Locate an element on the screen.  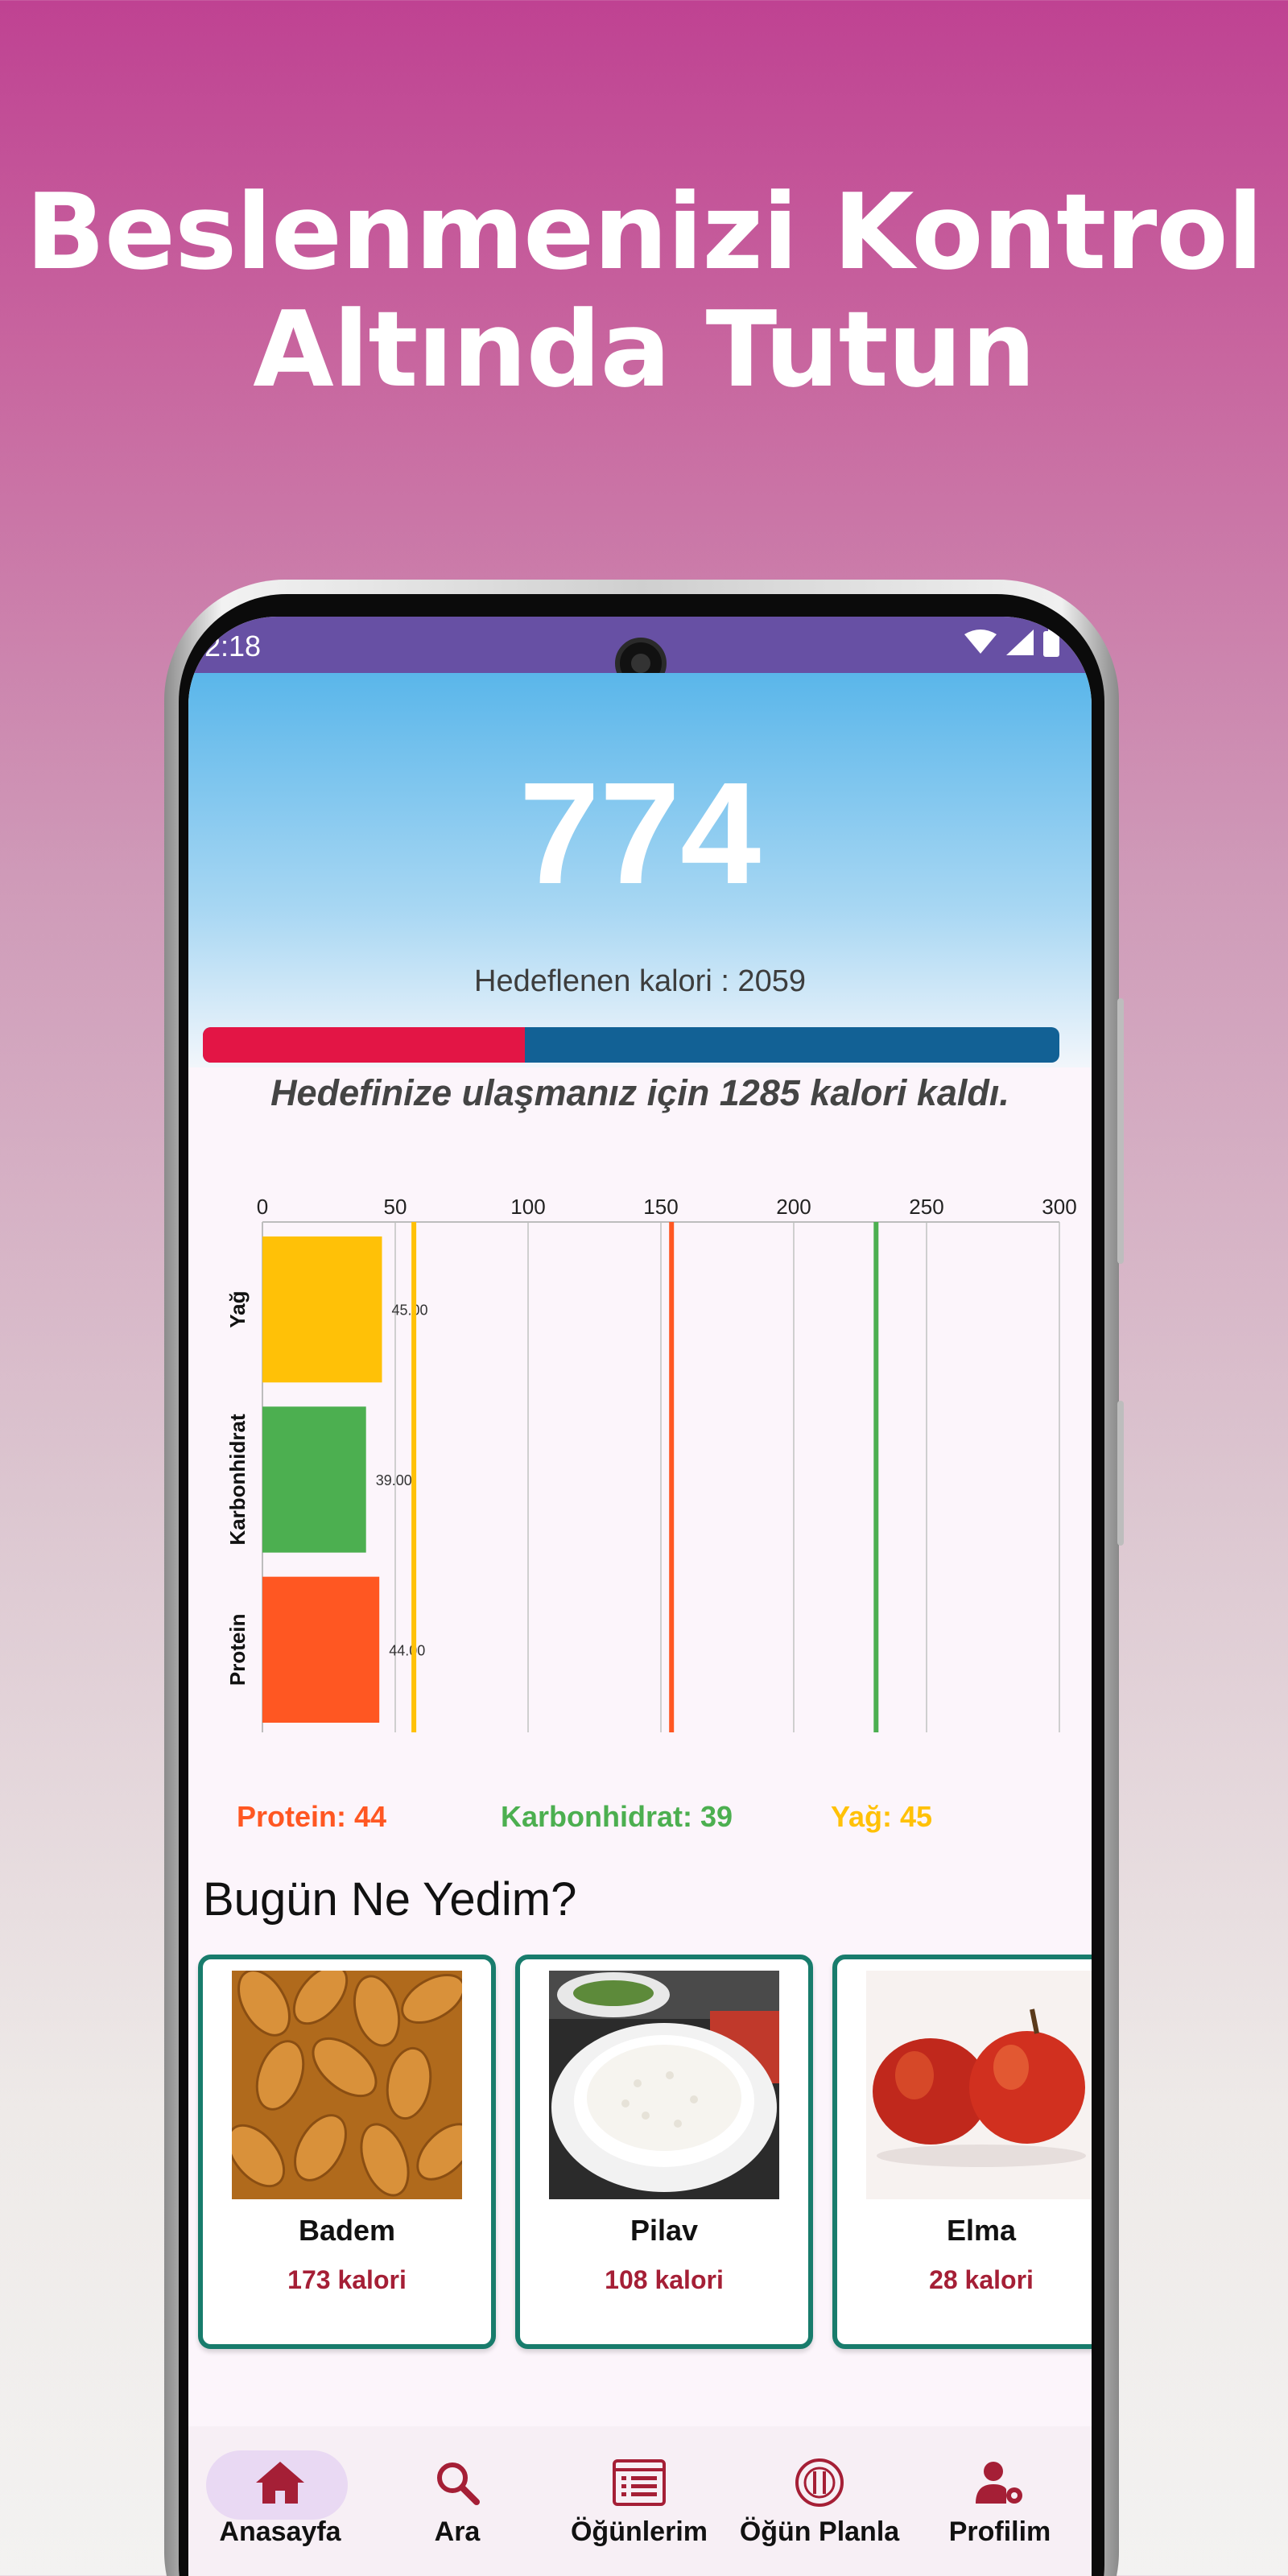
phone-volume-button is located at coordinates (1120, 1131).